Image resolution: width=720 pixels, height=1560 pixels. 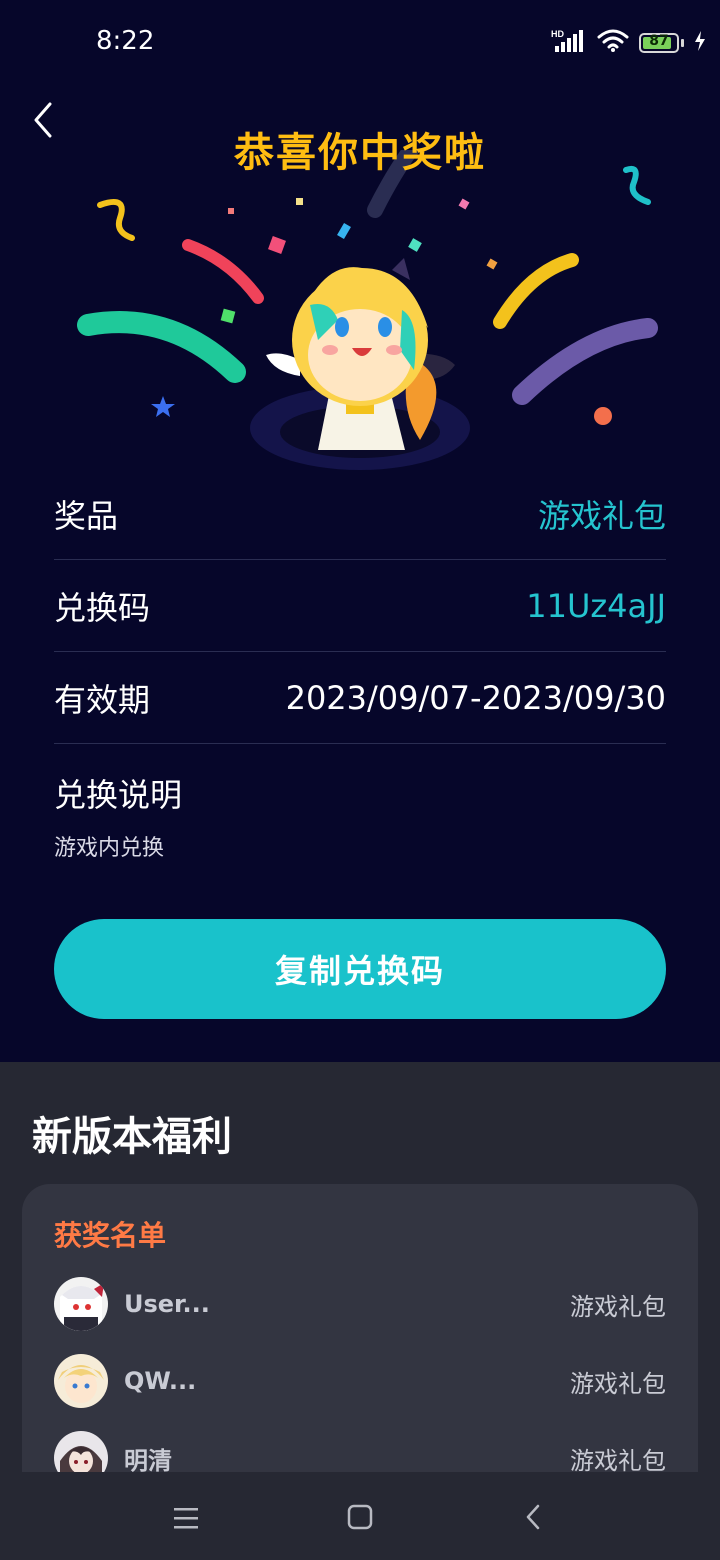 I want to click on status-icons: HD 87, so click(x=628, y=43).